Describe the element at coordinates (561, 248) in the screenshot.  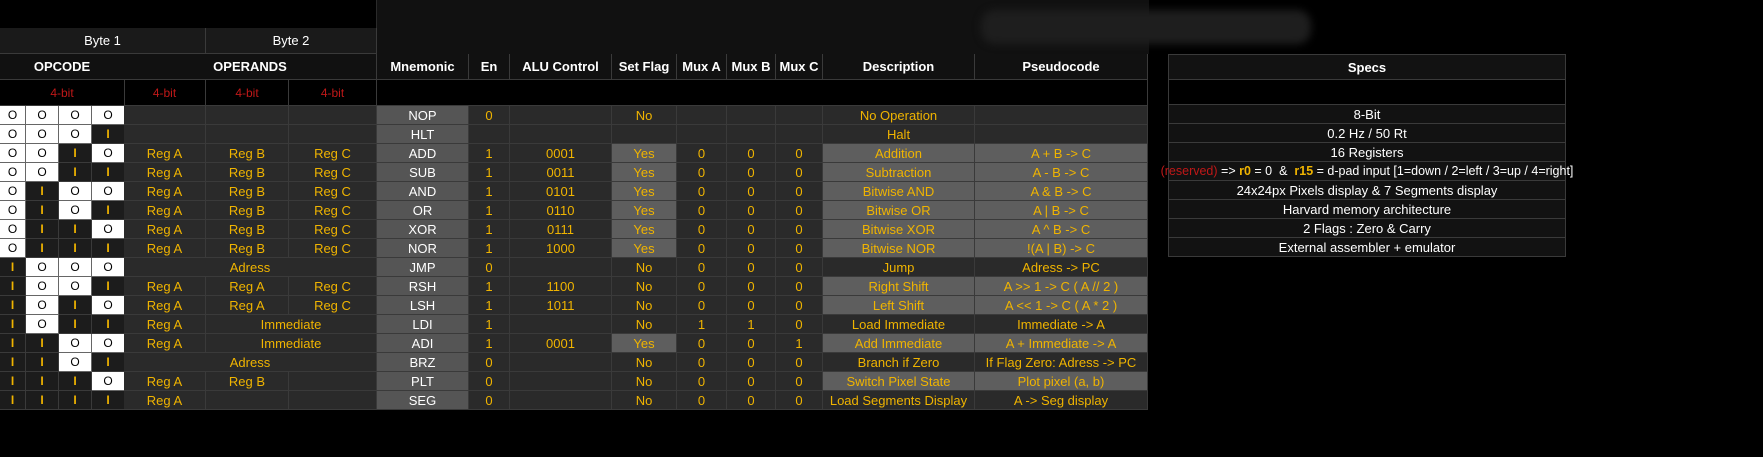
I see `alu-control-cell: 1000` at that location.